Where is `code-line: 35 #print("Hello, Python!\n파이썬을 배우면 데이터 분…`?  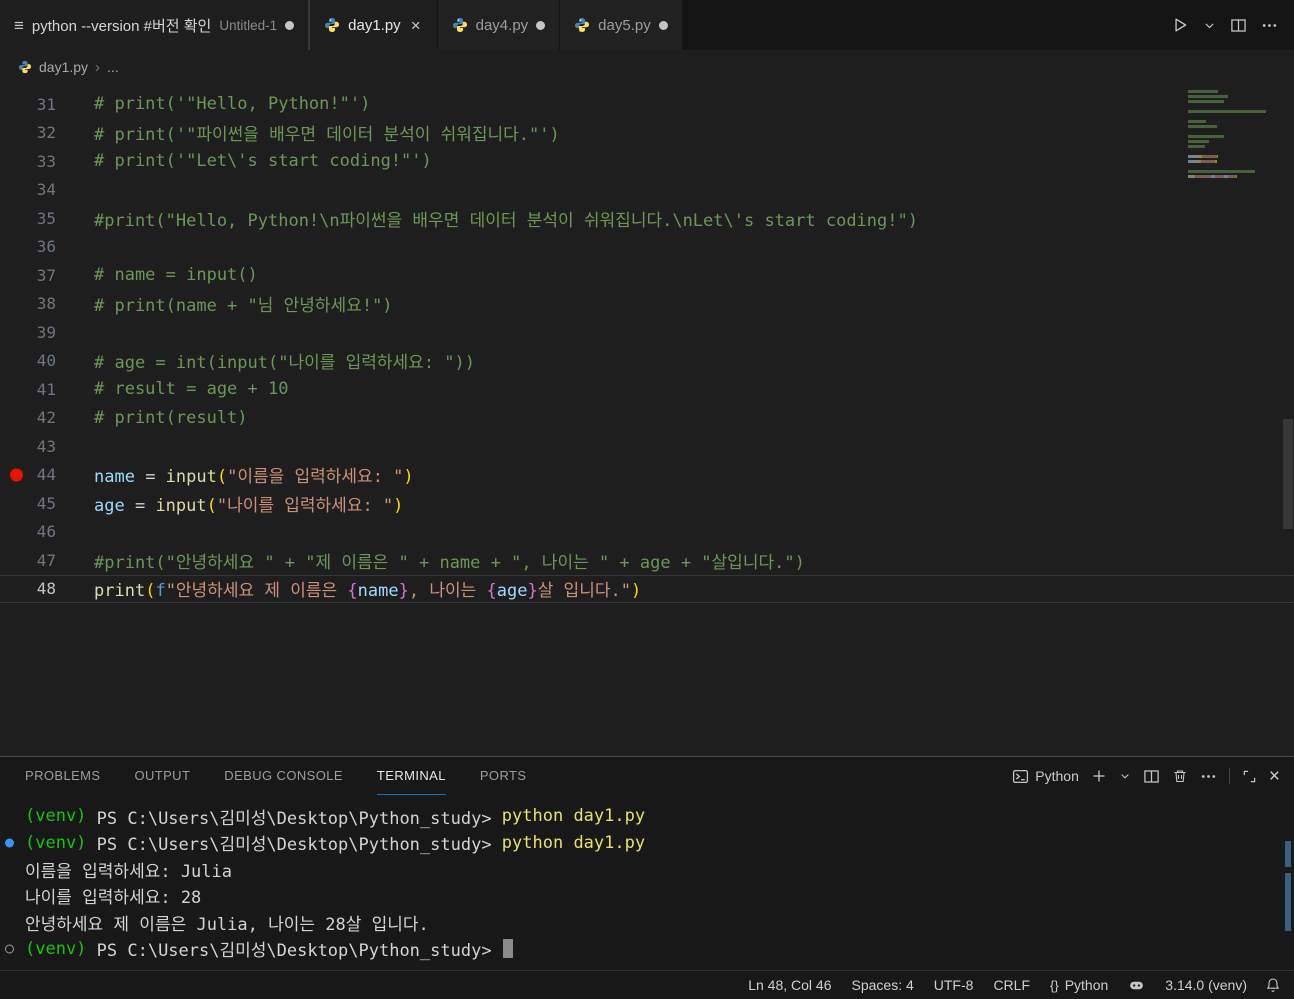 code-line: 35 #print("Hello, Python!\n파이썬을 배우면 데이터 분… is located at coordinates (647, 218).